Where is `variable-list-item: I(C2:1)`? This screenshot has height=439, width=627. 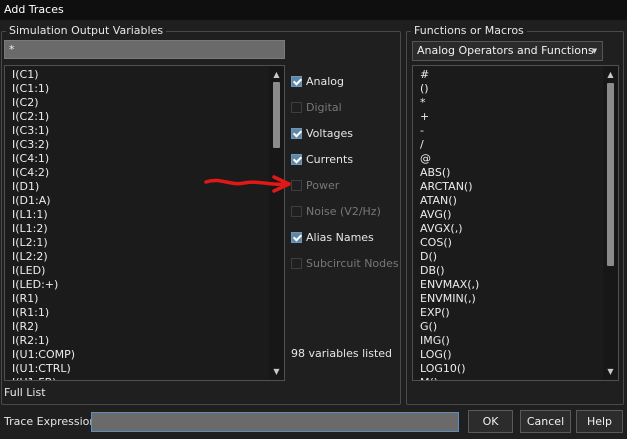 variable-list-item: I(C2:1) is located at coordinates (137, 117).